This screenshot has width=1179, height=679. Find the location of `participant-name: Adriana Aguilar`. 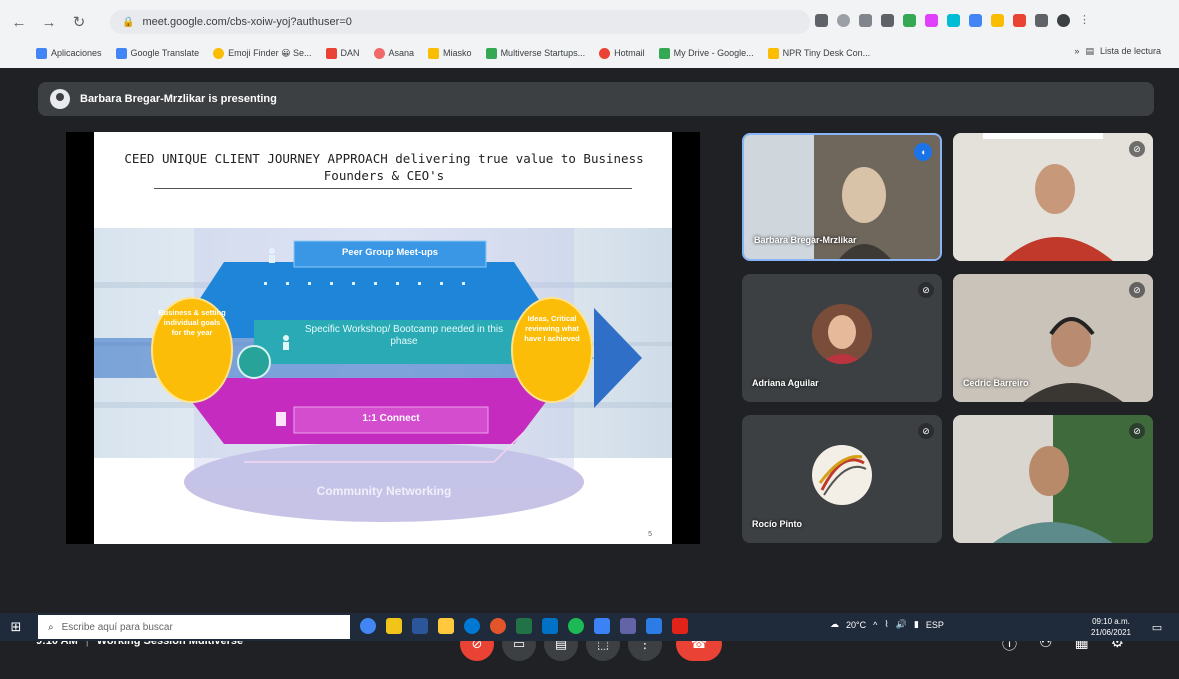

participant-name: Adriana Aguilar is located at coordinates (785, 383).